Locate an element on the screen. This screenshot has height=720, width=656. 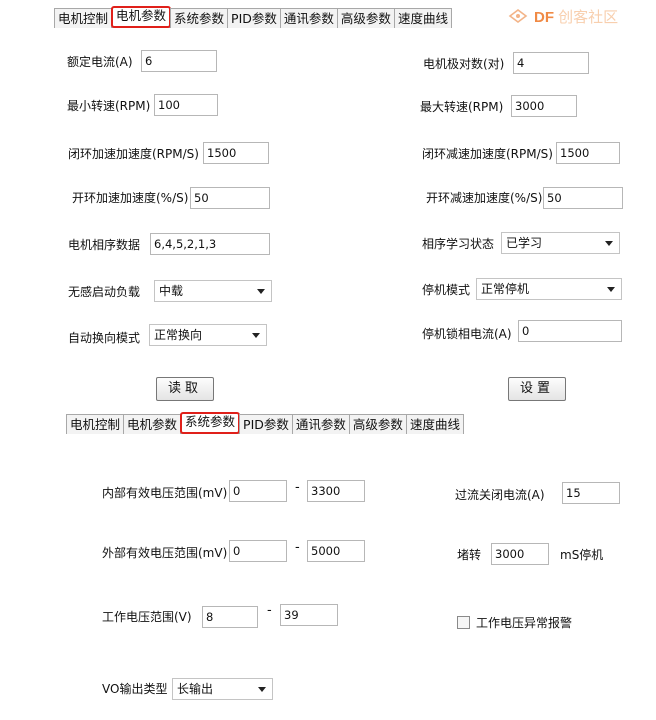
tab-pid-params-2: PID参数 is located at coordinates (266, 424).